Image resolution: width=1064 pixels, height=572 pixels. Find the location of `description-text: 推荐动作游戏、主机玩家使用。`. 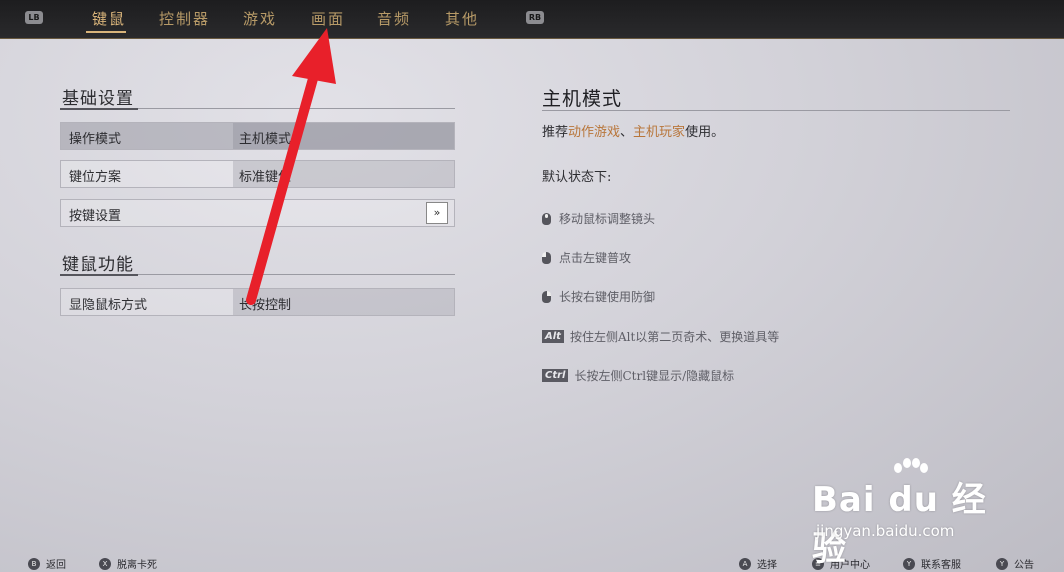

description-text: 推荐动作游戏、主机玩家使用。 is located at coordinates (633, 130).